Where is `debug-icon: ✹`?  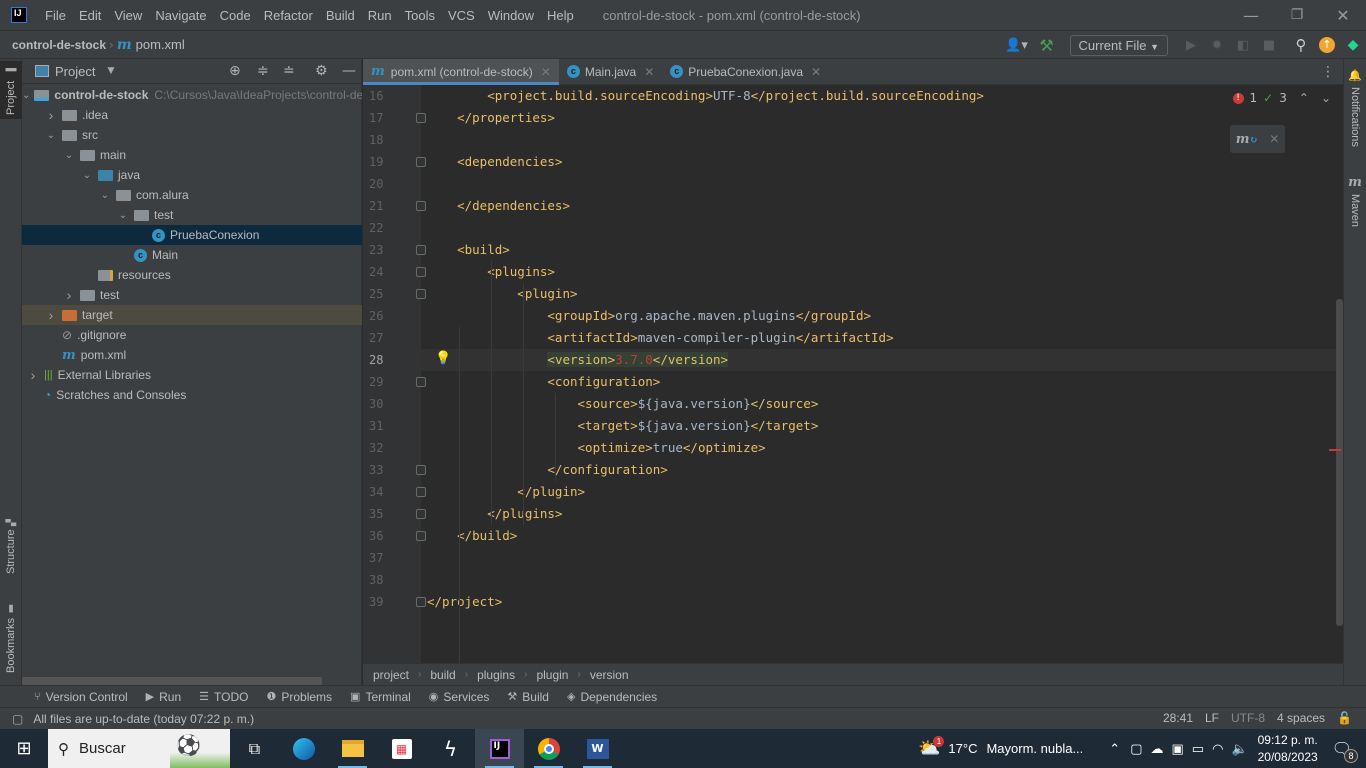
debug-icon: ✹ is located at coordinates (1217, 45).